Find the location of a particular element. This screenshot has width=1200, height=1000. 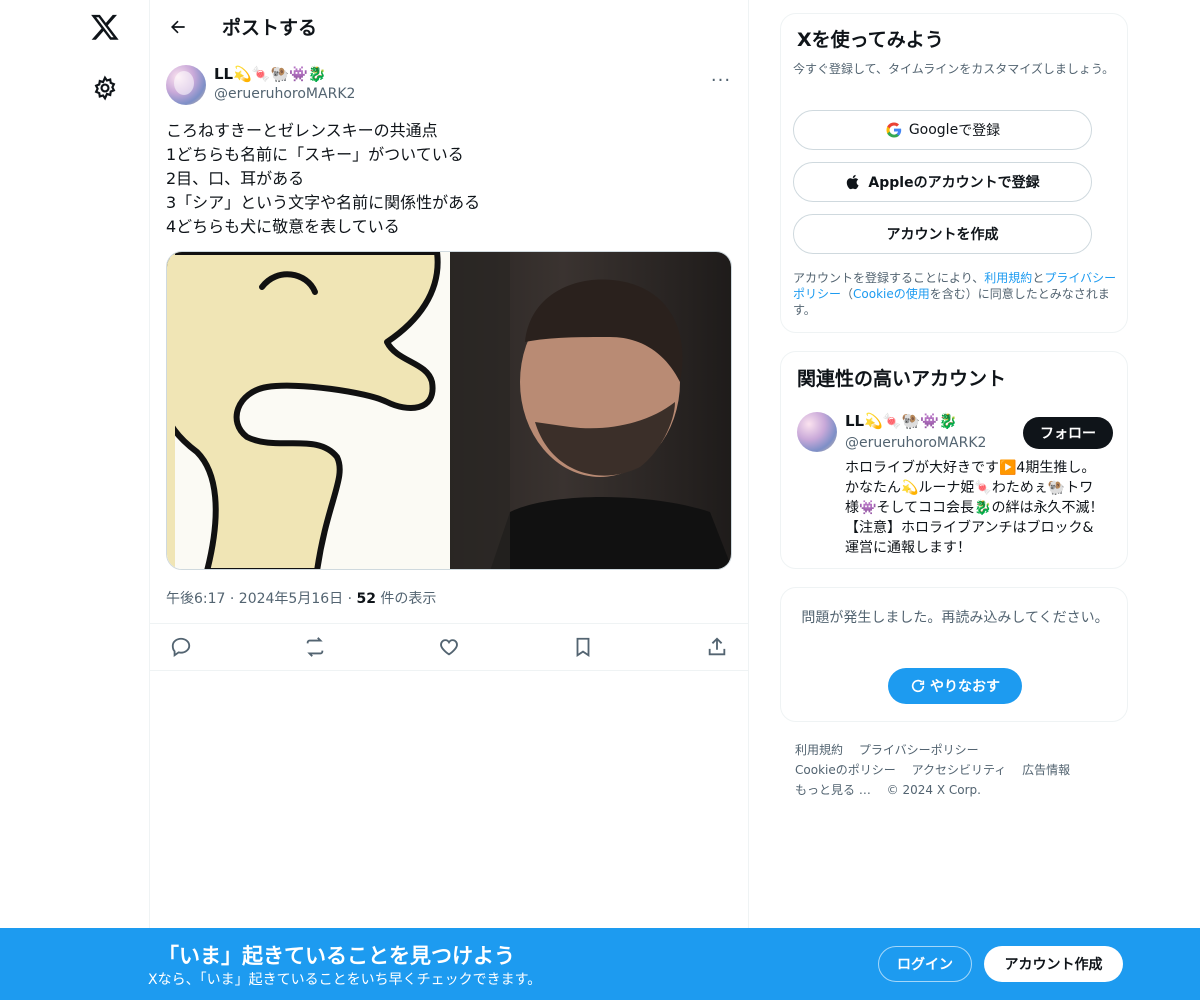

legal-paren: （ is located at coordinates (847, 294).